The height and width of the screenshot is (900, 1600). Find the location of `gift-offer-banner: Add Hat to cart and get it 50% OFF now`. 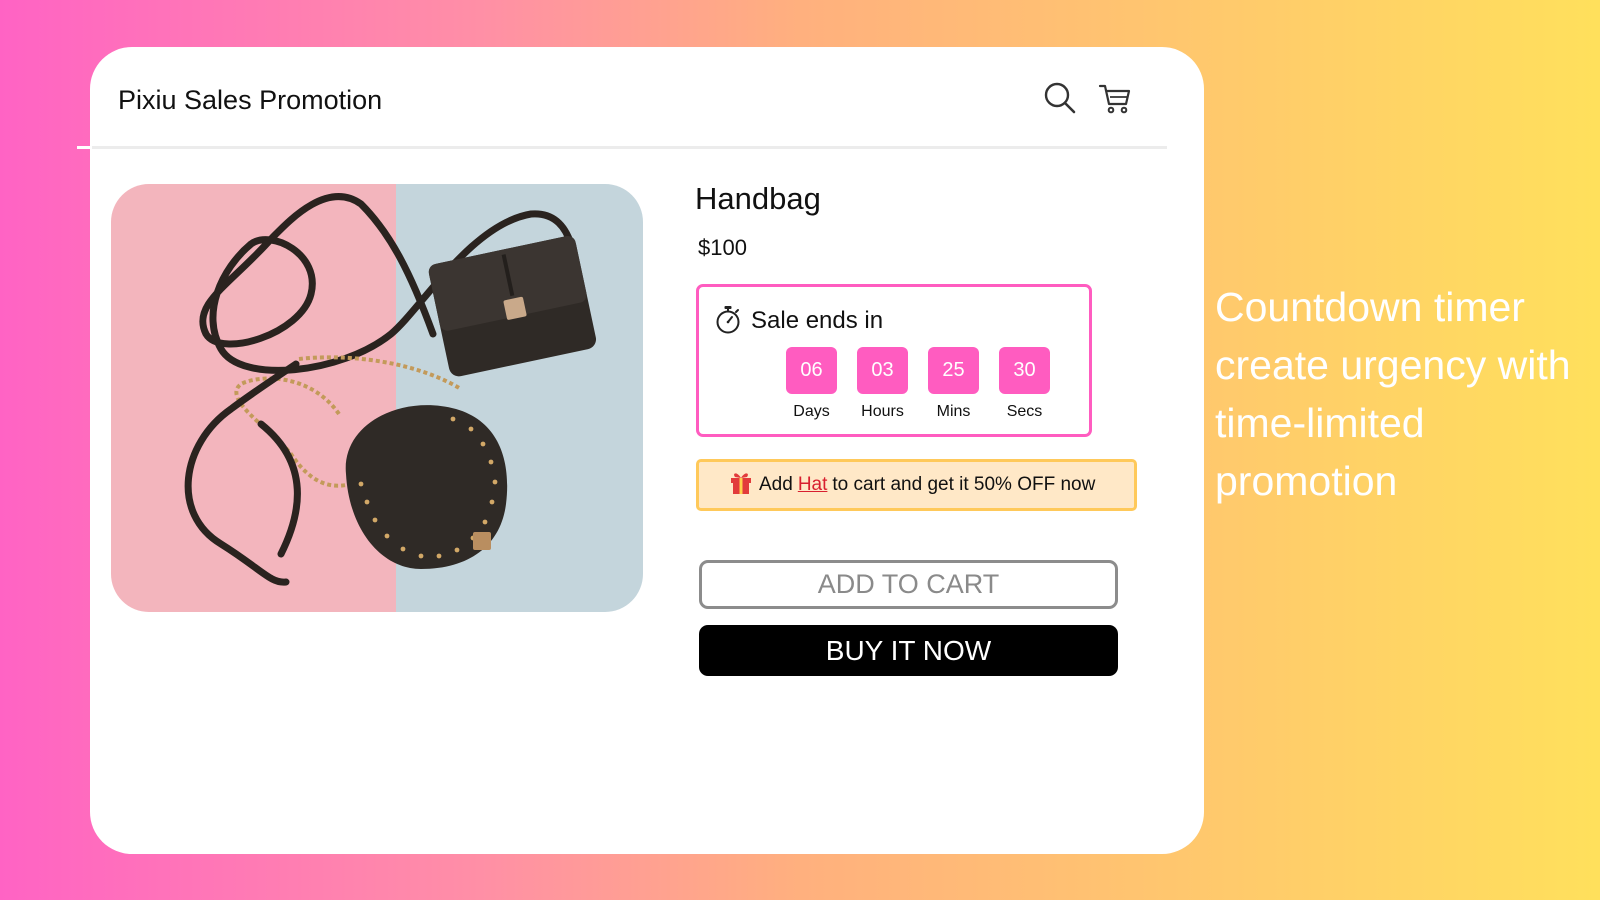

gift-offer-banner: Add Hat to cart and get it 50% OFF now is located at coordinates (916, 485).